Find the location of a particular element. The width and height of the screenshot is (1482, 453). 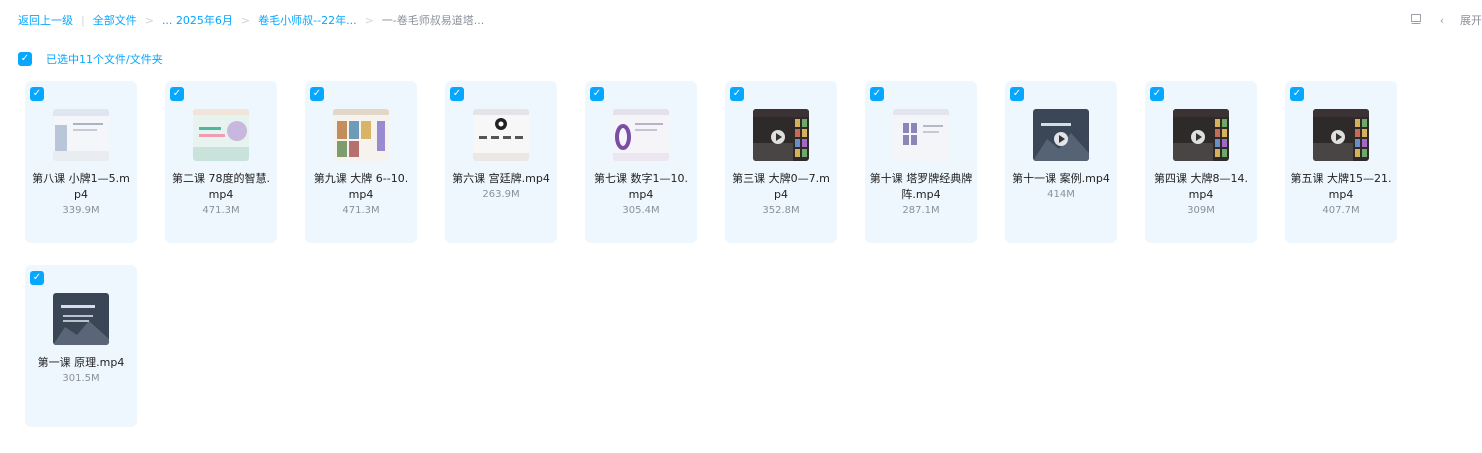

file-size: 352.8M is located at coordinates (781, 210).